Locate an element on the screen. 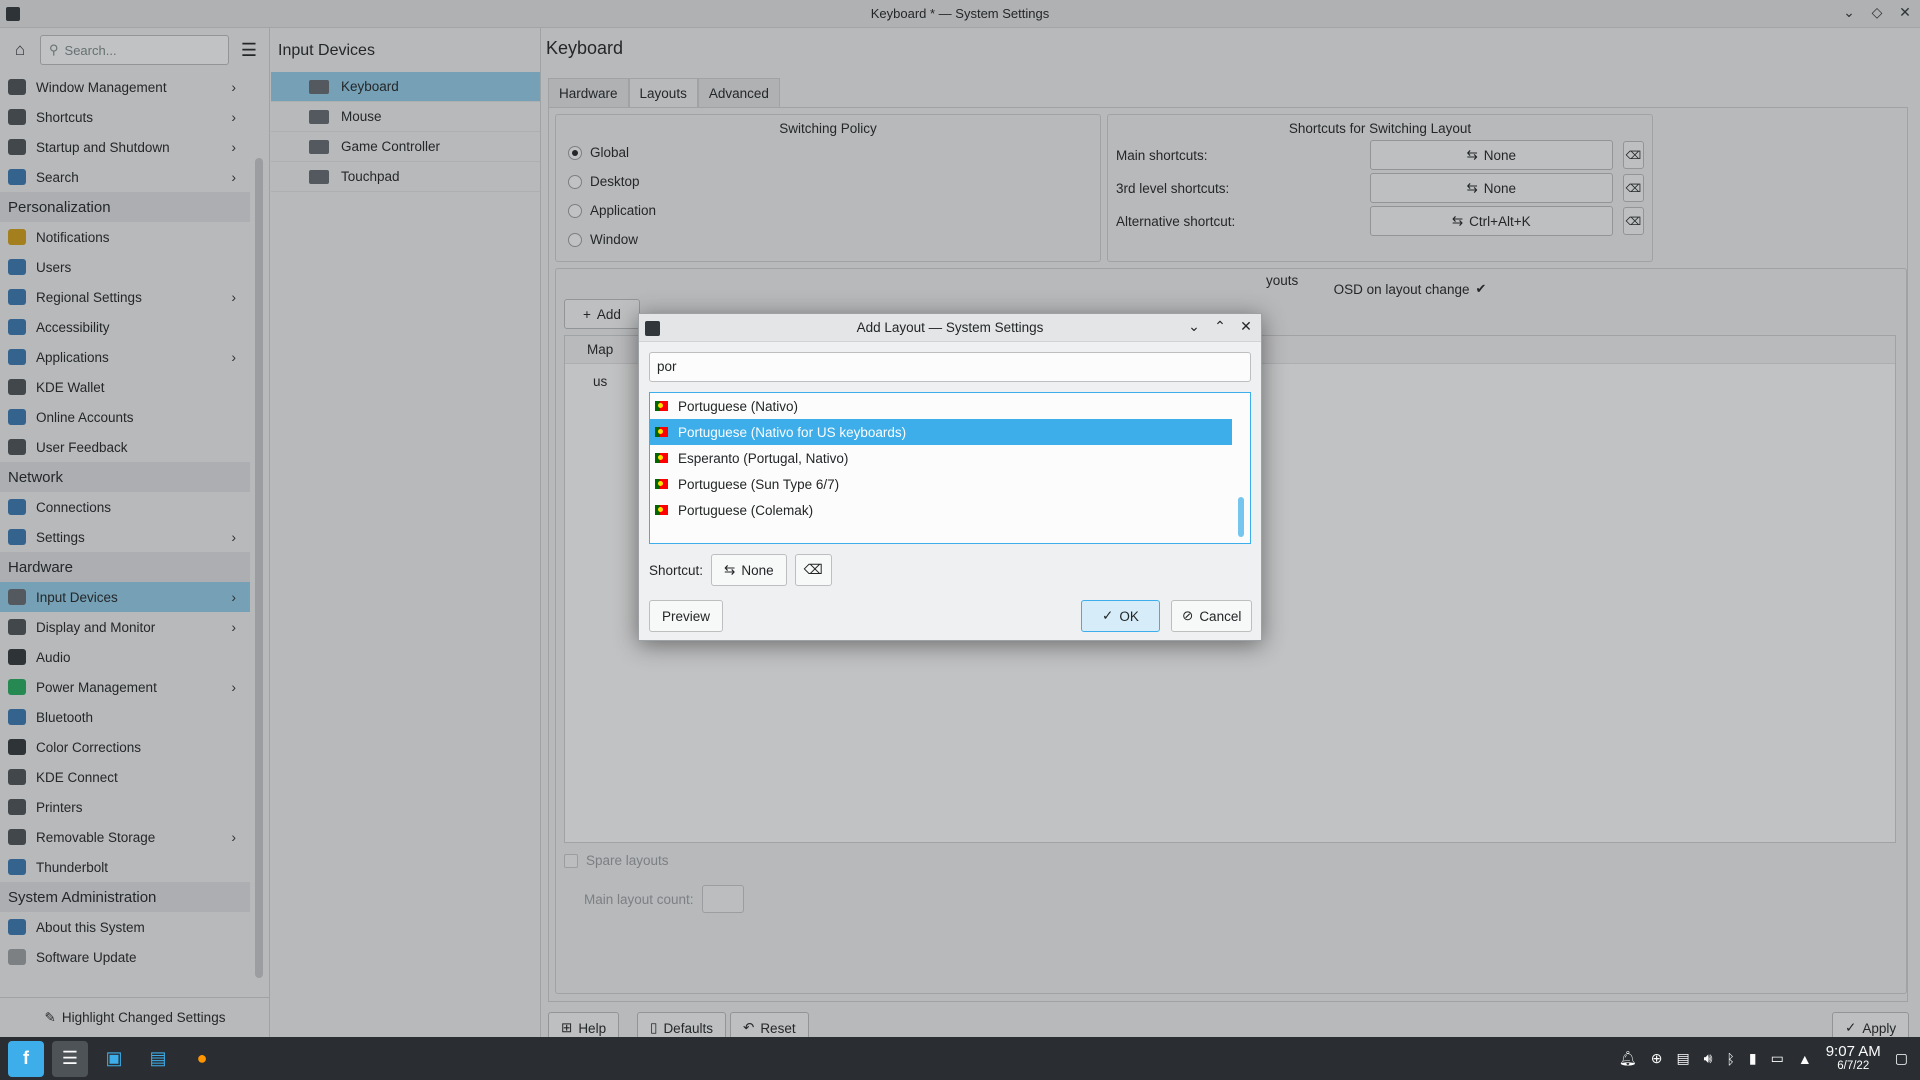 The height and width of the screenshot is (1080, 1920). system-tray: 🔔︎ ⊕ ▤ 🔊︎ ᛒ ▮ ▭ ▲ 9:07 AM 6/7/22 ▢ is located at coordinates (1763, 1058).